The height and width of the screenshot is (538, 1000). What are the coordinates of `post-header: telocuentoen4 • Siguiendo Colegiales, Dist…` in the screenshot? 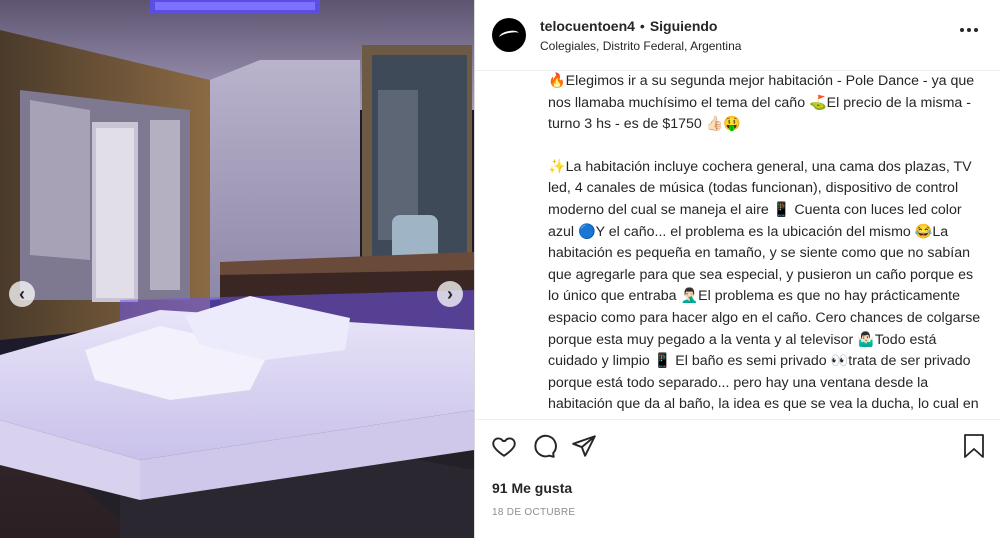 It's located at (737, 35).